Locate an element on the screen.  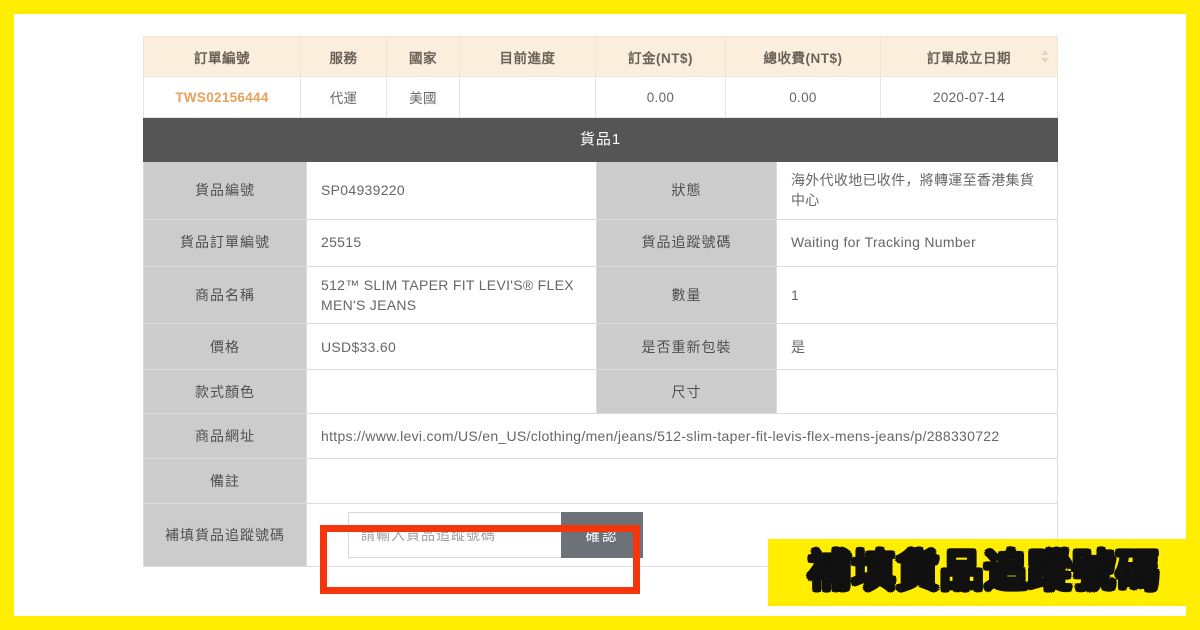
column-header-progress: 目前進度 is located at coordinates (527, 56).